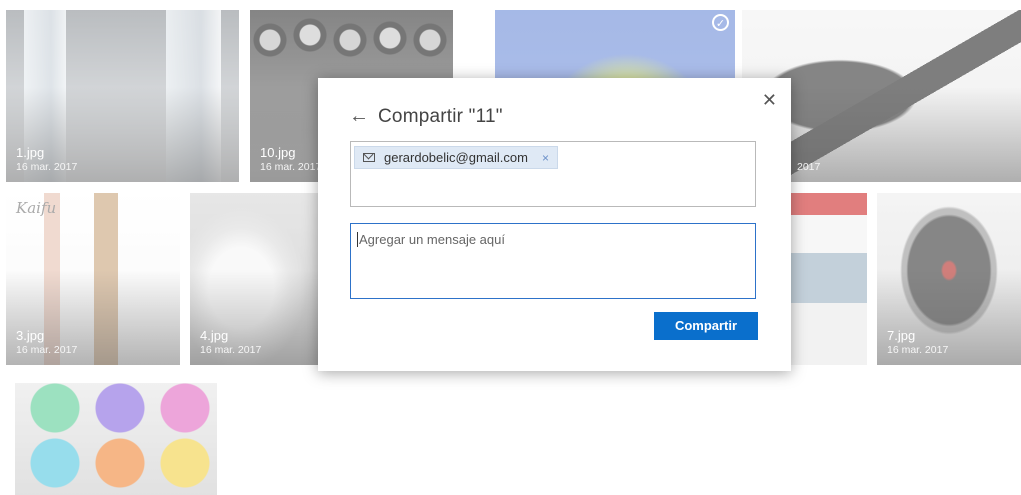 This screenshot has height=495, width=1021. Describe the element at coordinates (769, 100) in the screenshot. I see `close-icon: ✕` at that location.